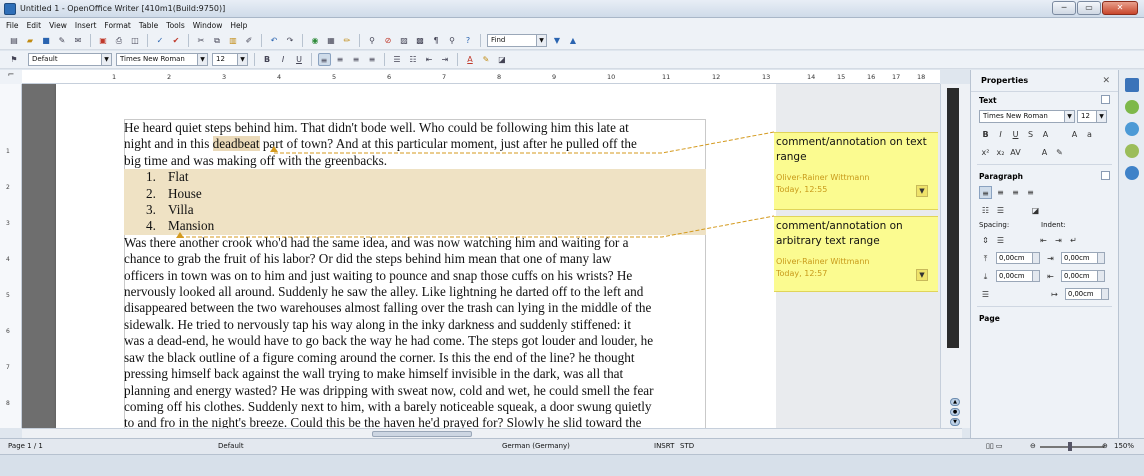 The width and height of the screenshot is (1144, 476). What do you see at coordinates (1132, 85) in the screenshot?
I see `menu-icon` at bounding box center [1132, 85].